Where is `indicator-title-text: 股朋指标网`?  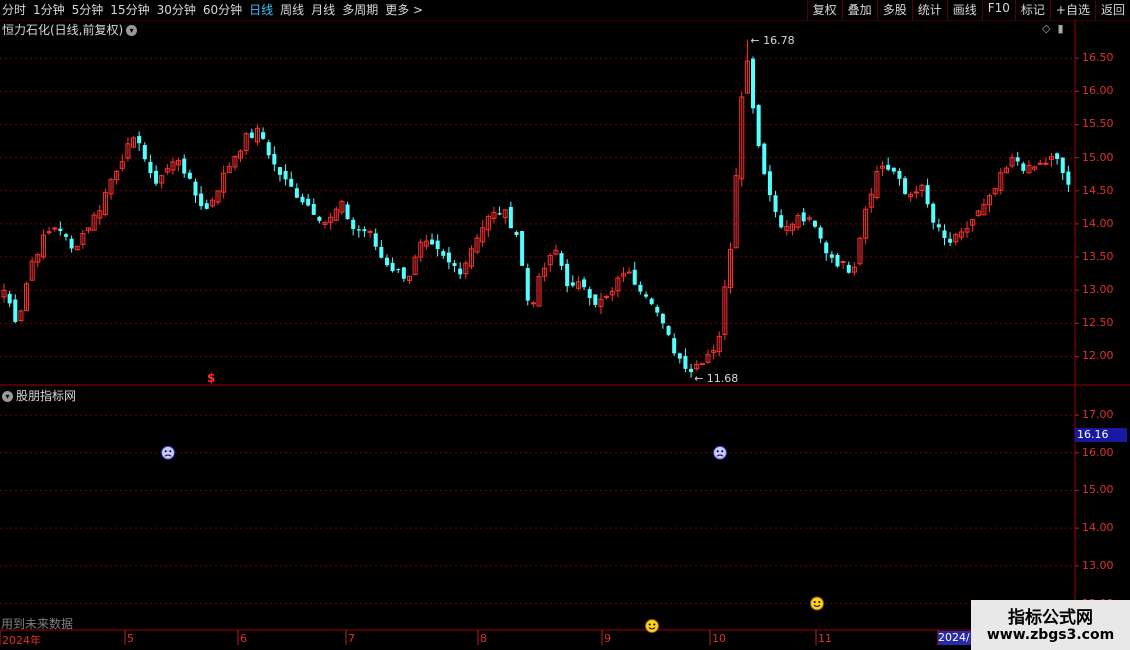
indicator-title-text: 股朋指标网 is located at coordinates (46, 396).